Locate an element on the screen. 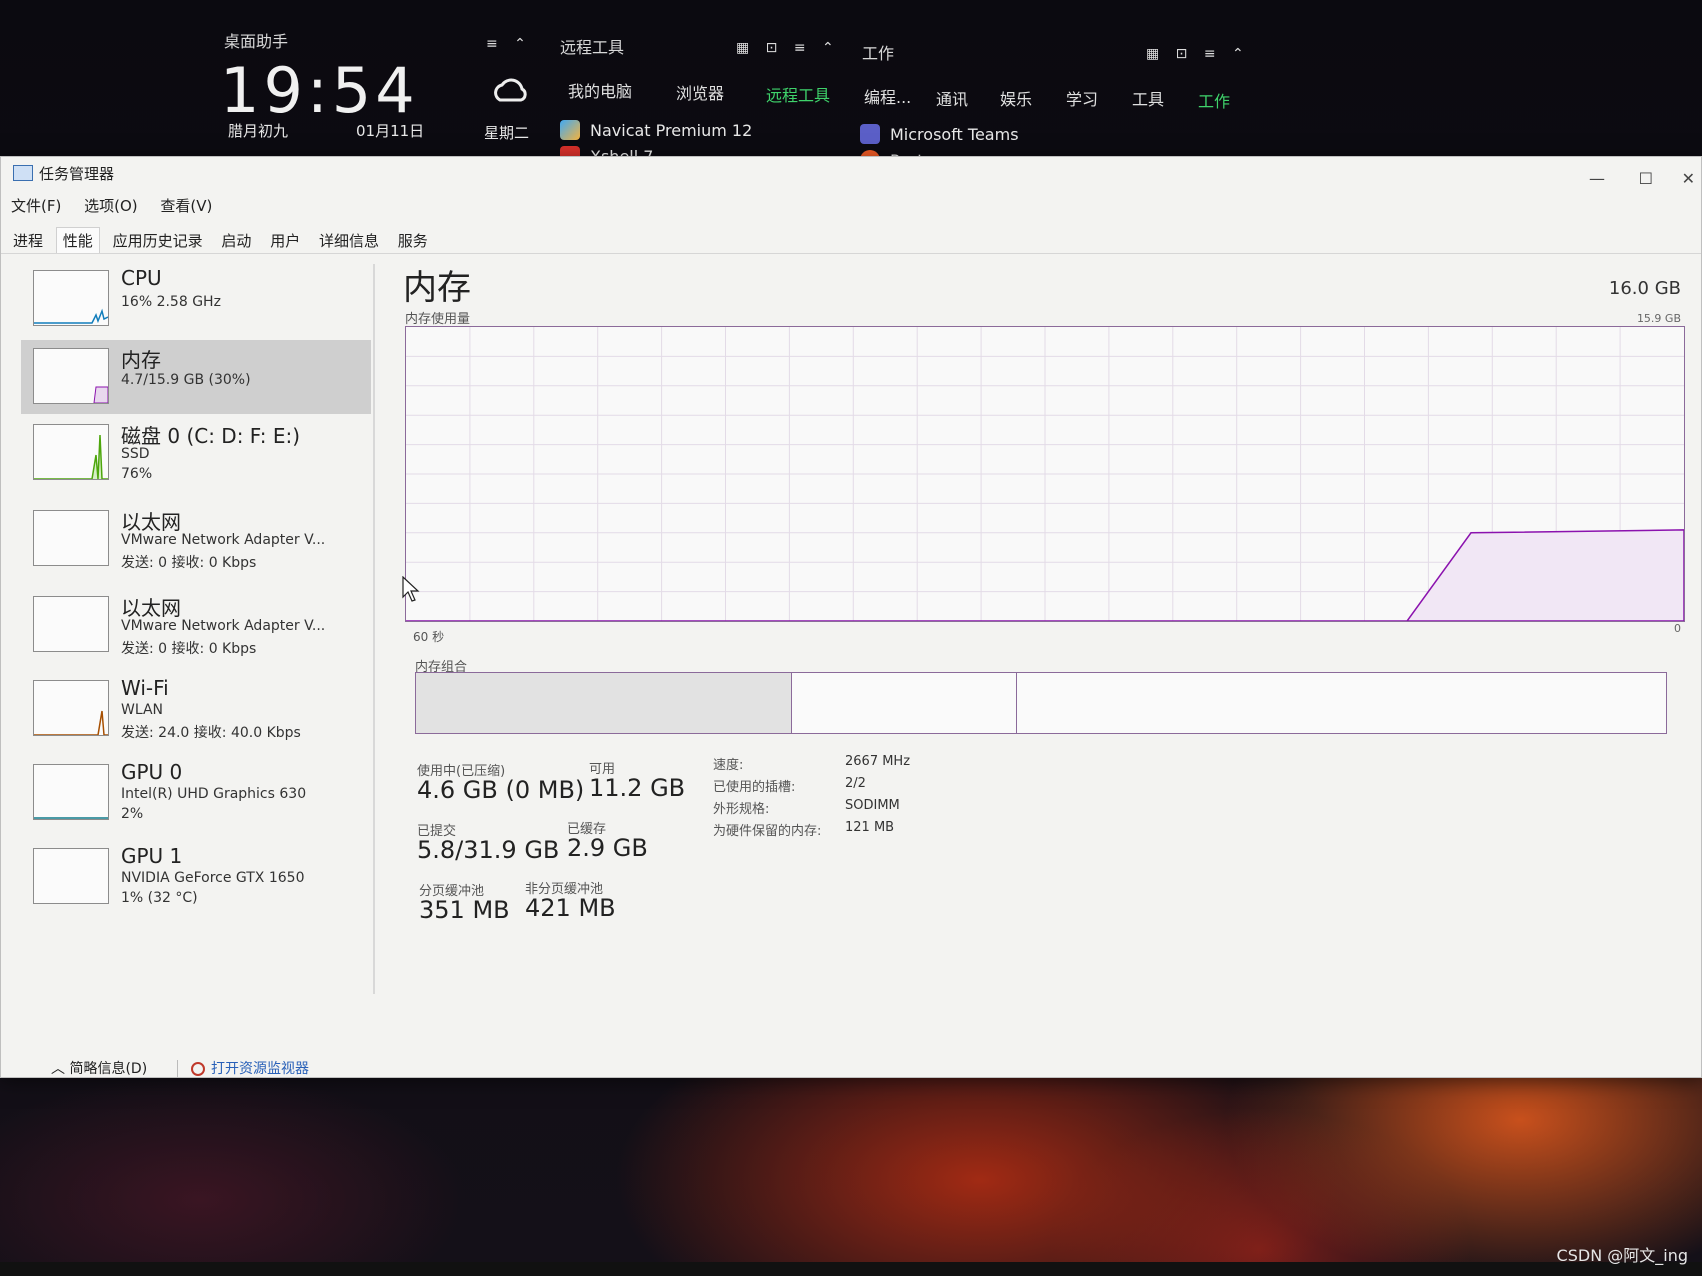  task-manager-icon is located at coordinates (23, 173).